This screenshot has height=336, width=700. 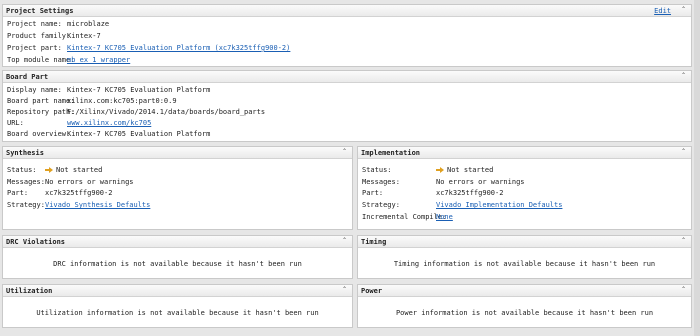 What do you see at coordinates (139, 90) in the screenshot?
I see `display-name-value: Kintex-7 KC705 Evaluation Platform` at bounding box center [139, 90].